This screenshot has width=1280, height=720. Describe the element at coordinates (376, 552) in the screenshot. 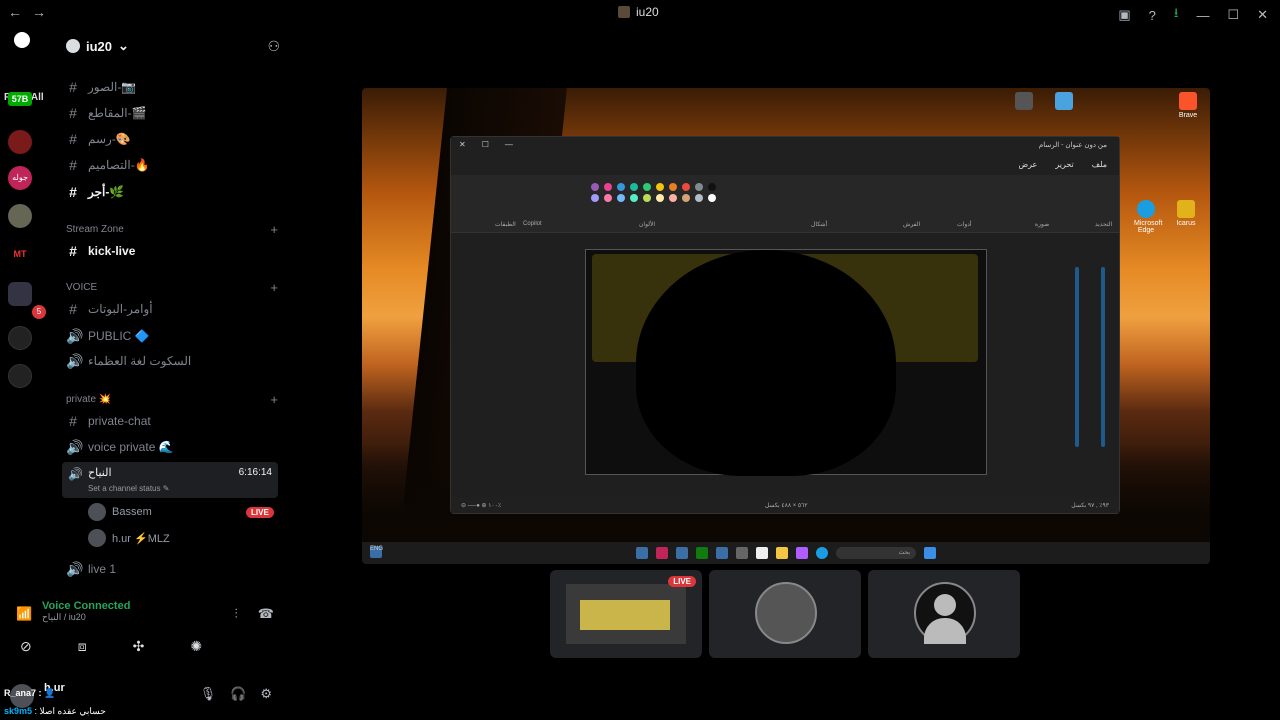

I see `language-indicator: ENG` at that location.